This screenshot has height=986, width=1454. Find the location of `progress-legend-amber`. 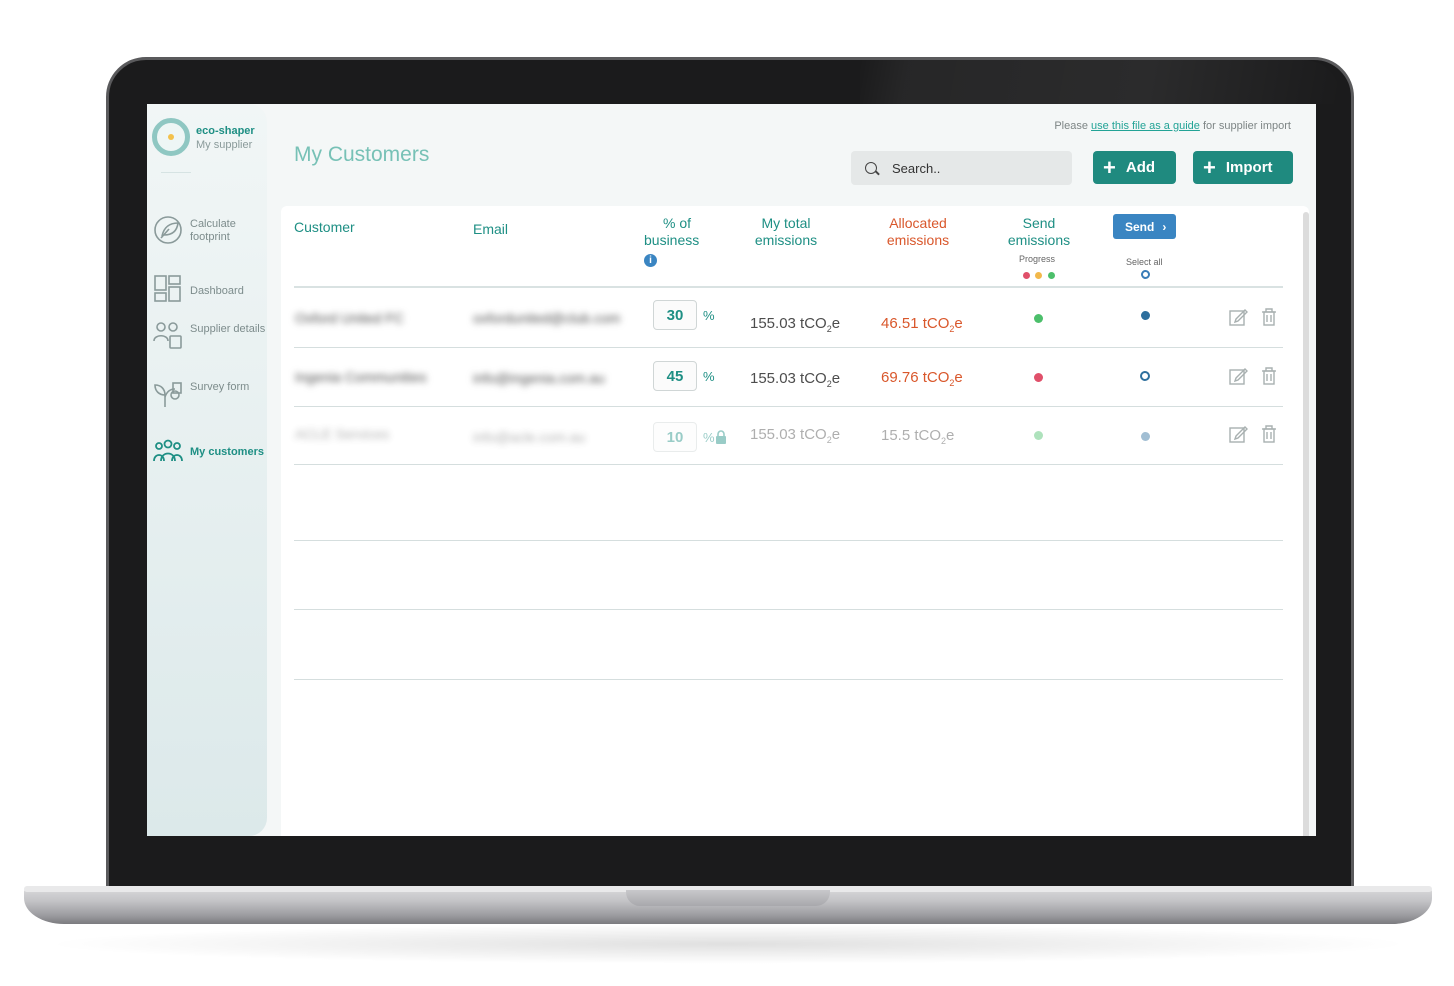

progress-legend-amber is located at coordinates (1038, 275).